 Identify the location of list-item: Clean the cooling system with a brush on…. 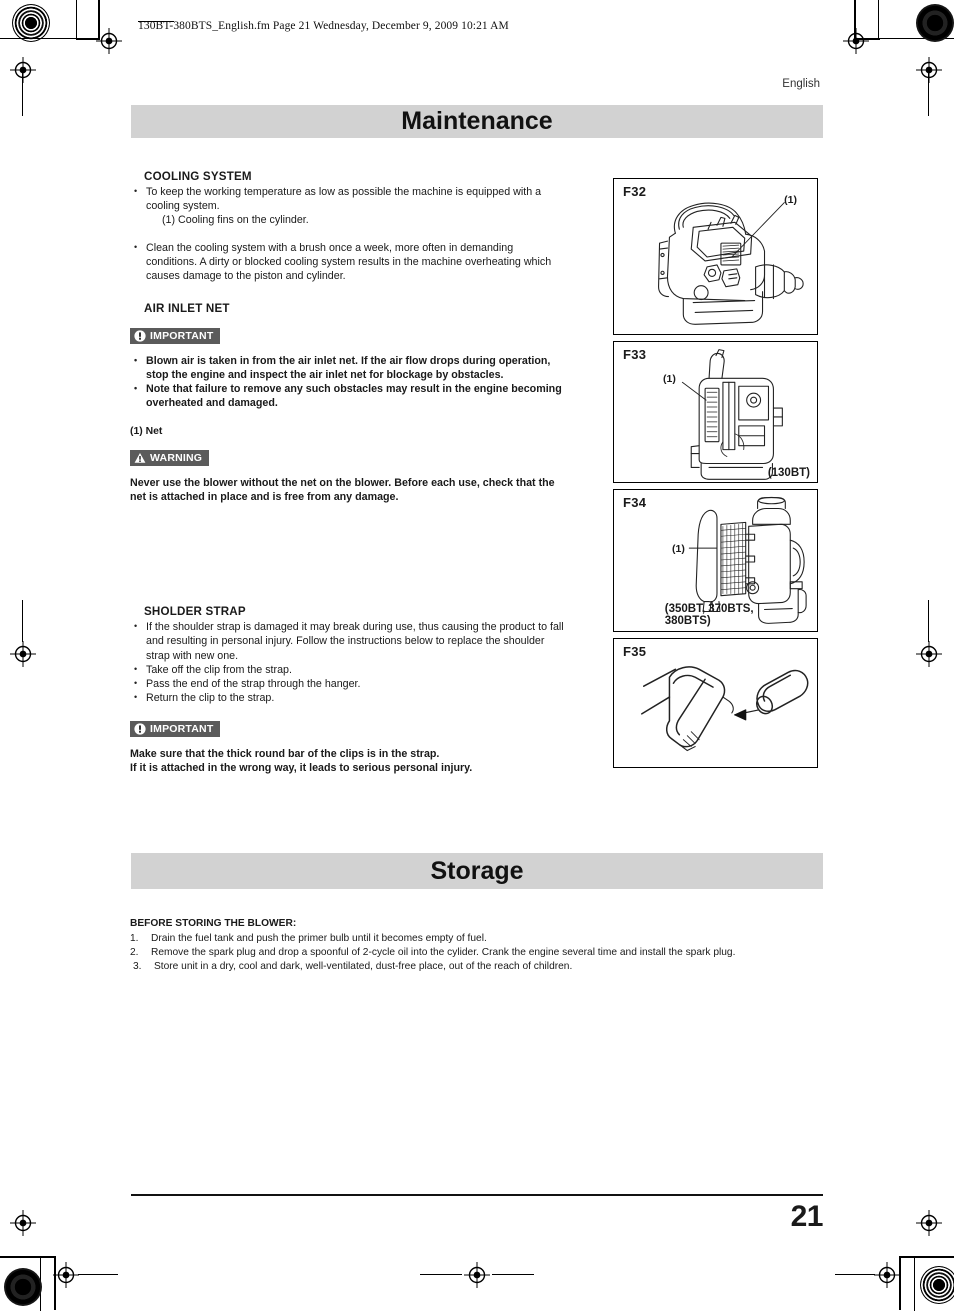
(348, 261).